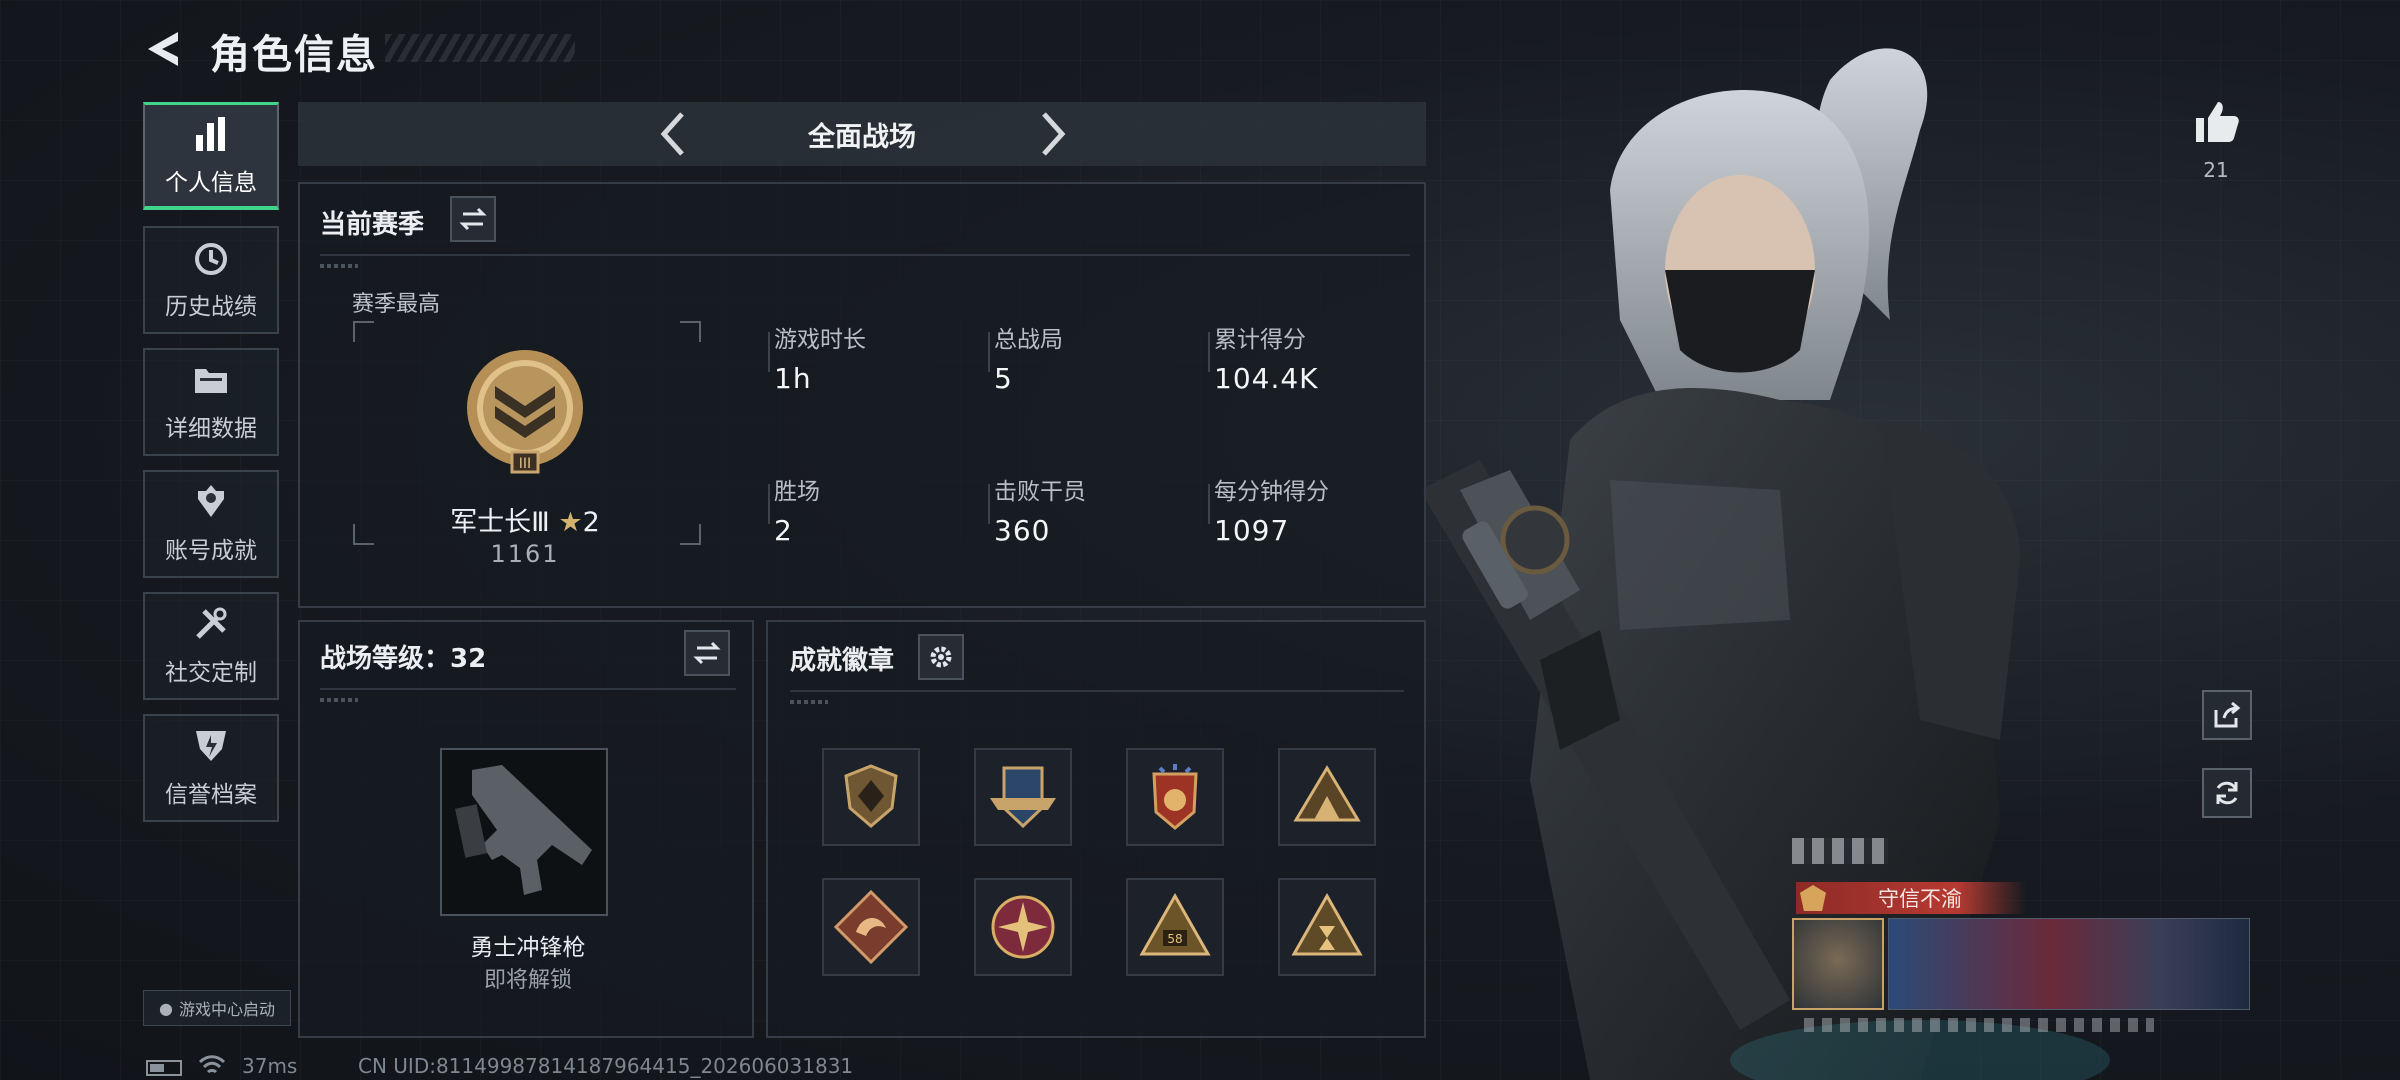  I want to click on sidebar-item-credit: 信誉档案, so click(211, 768).